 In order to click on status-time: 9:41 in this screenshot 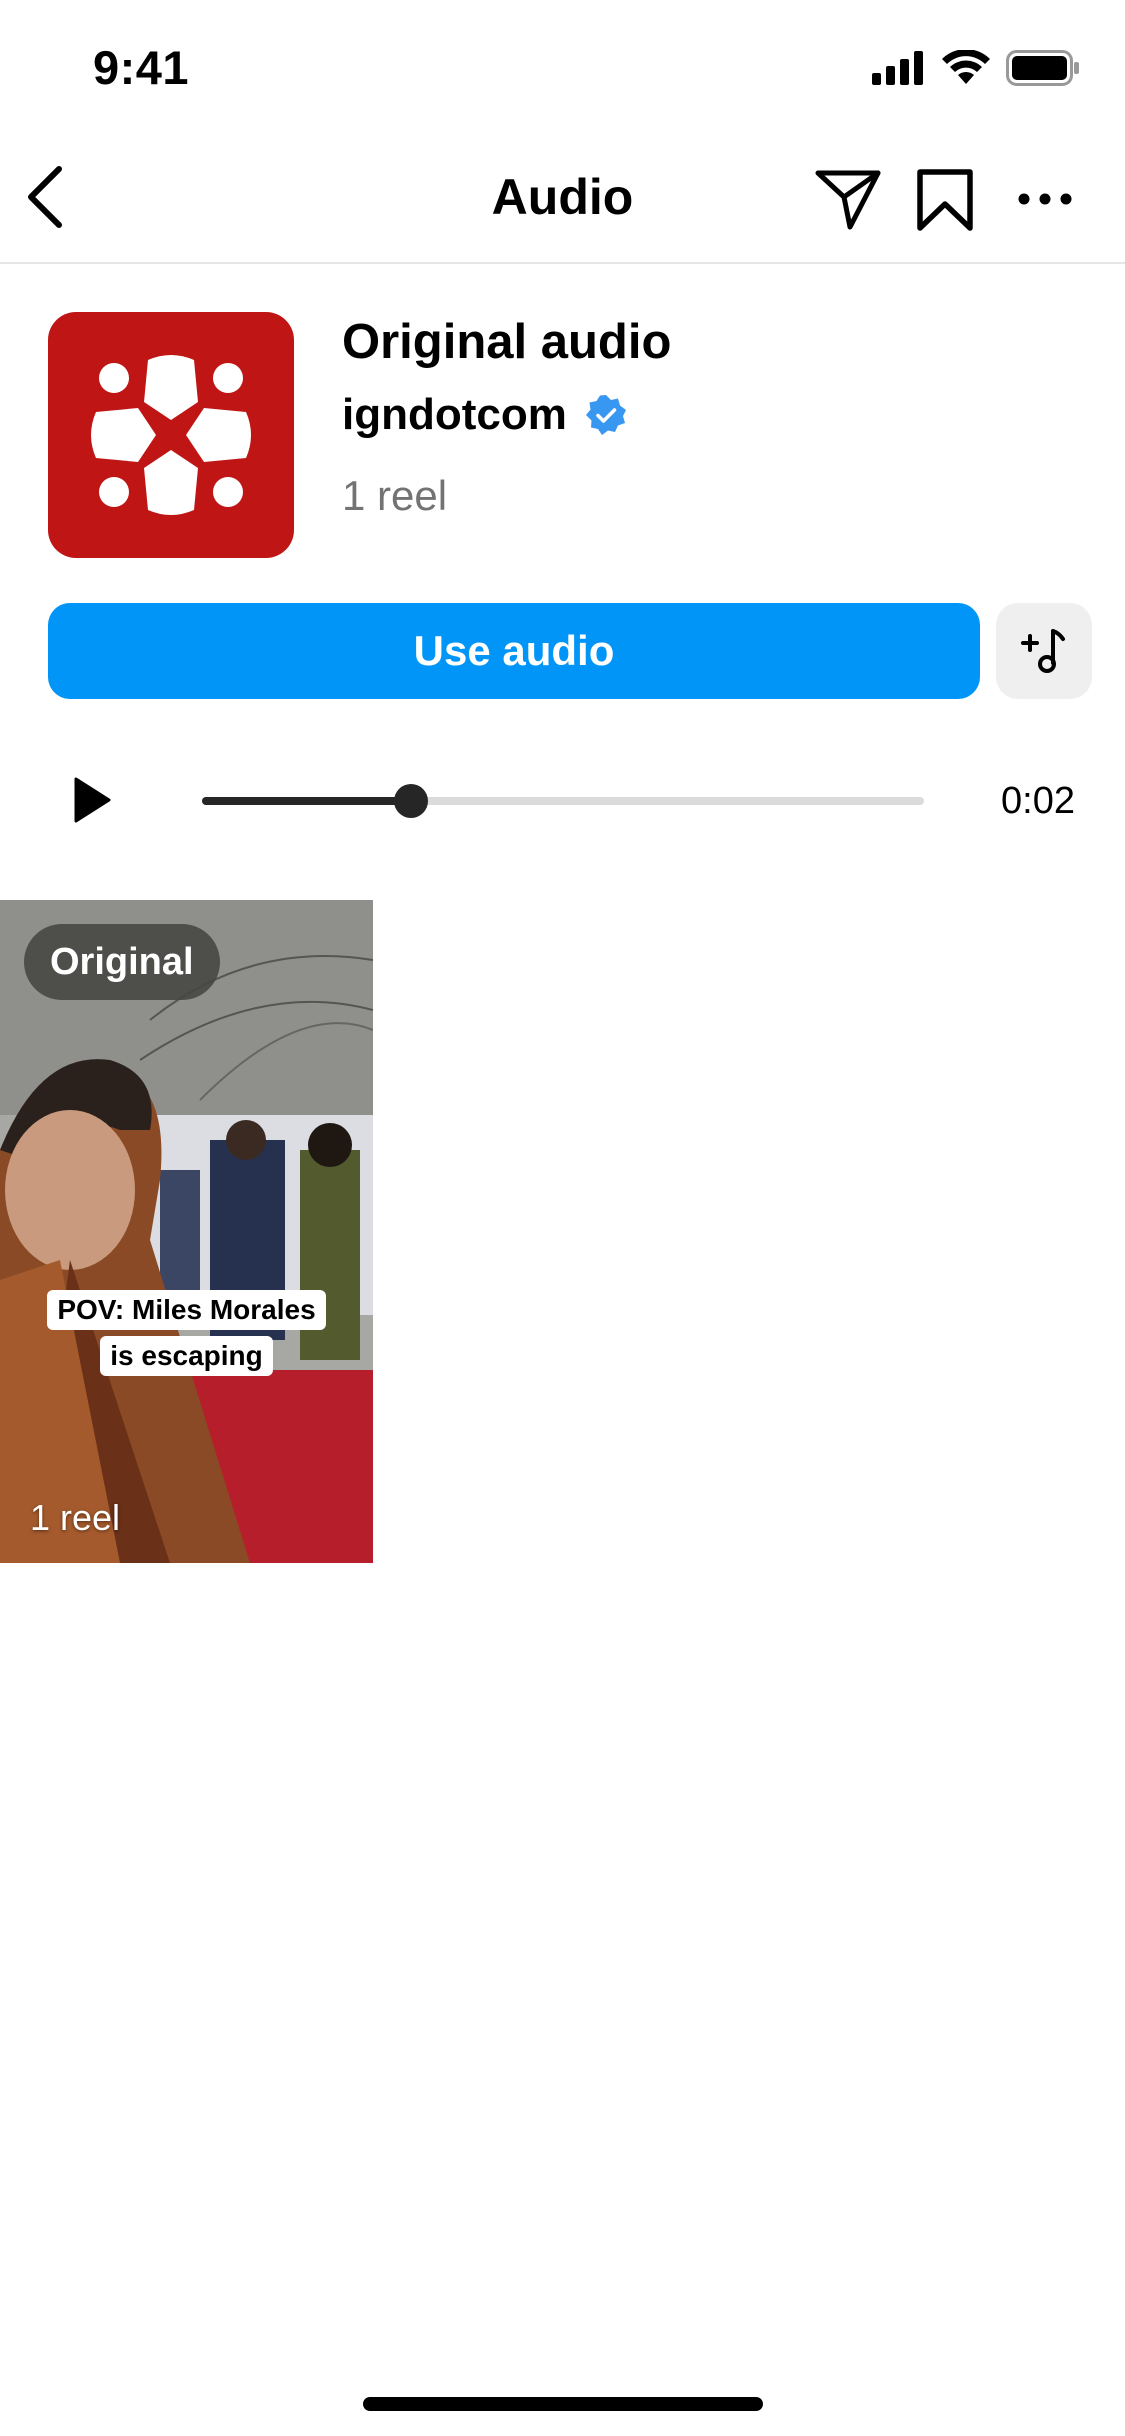, I will do `click(141, 67)`.